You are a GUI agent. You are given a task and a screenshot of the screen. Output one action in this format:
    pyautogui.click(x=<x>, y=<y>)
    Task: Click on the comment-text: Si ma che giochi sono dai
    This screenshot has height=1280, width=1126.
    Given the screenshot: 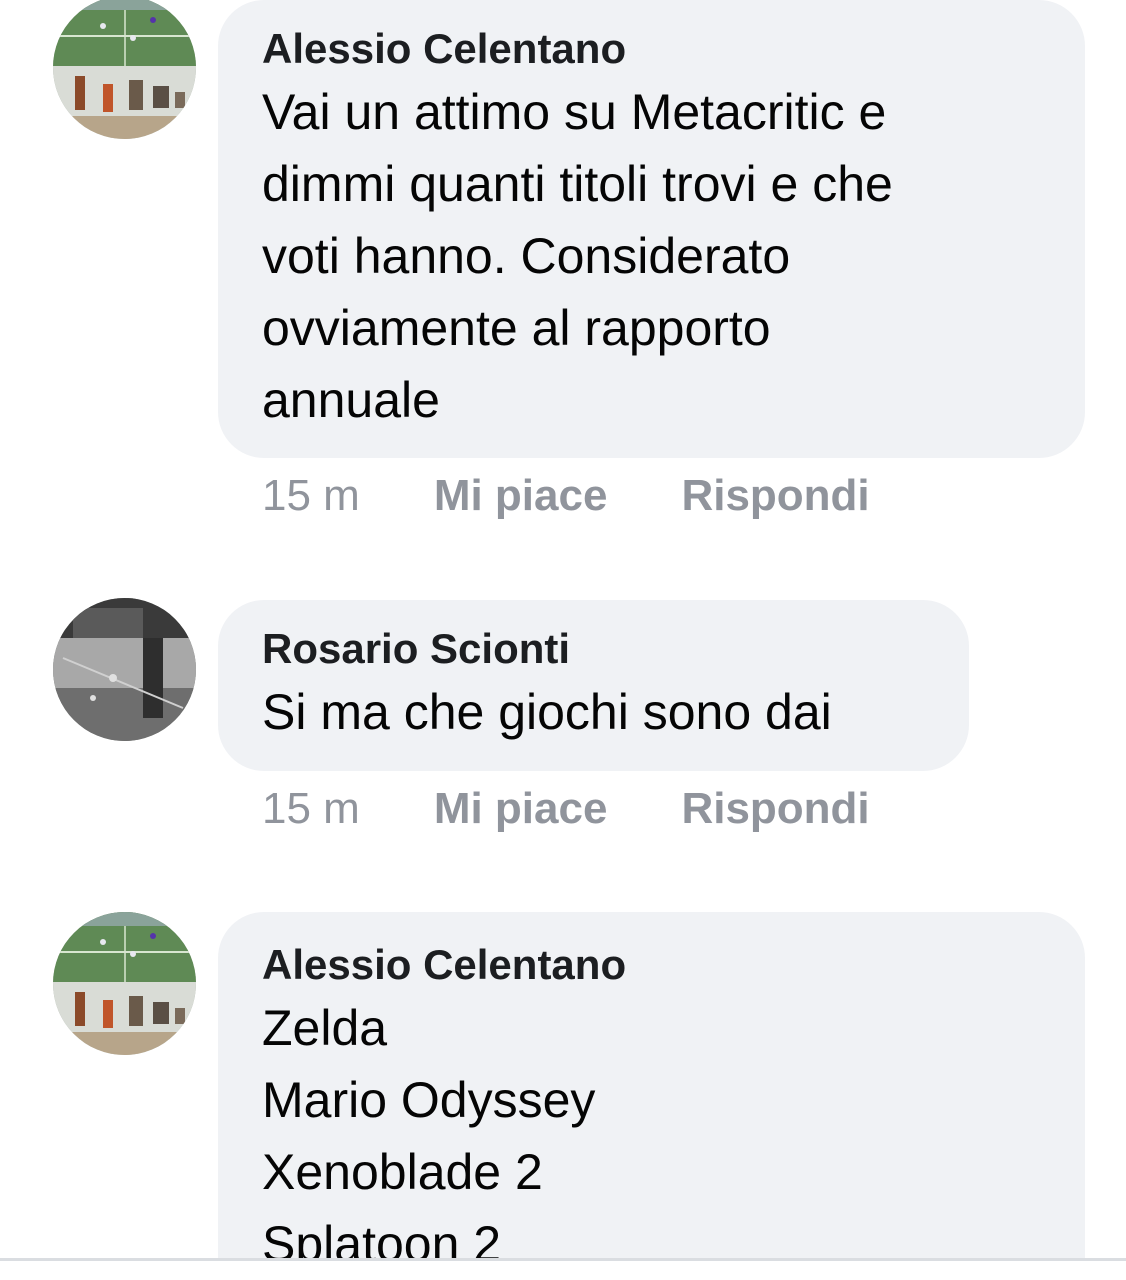 What is the action you would take?
    pyautogui.click(x=547, y=712)
    